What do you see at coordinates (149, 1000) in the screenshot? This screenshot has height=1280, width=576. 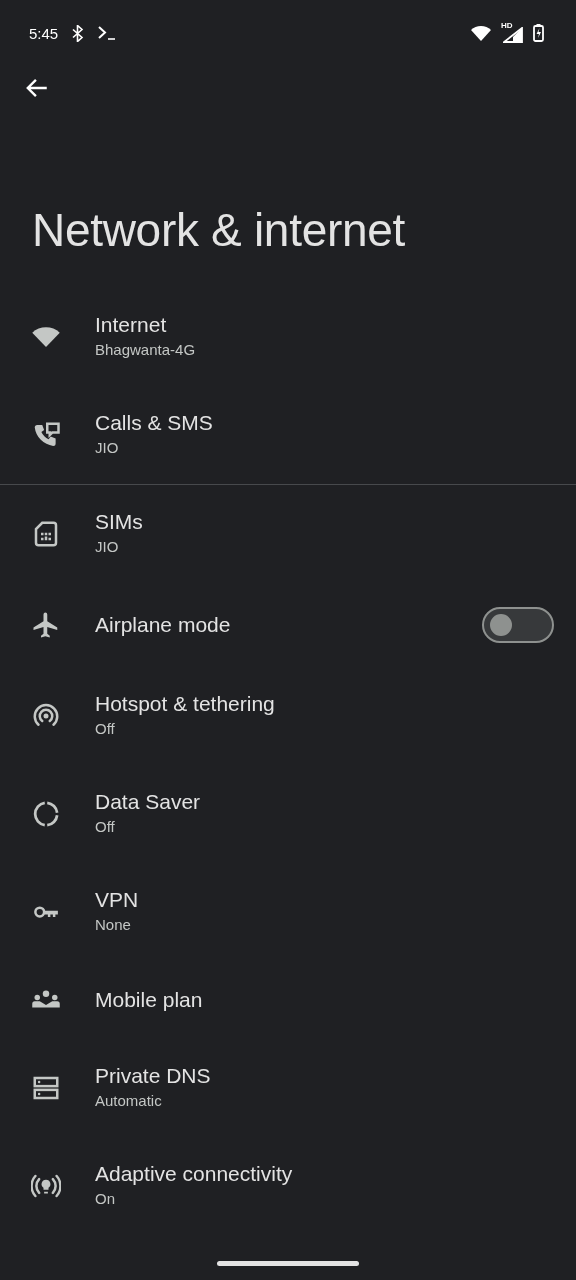 I see `item-title: Mobile plan` at bounding box center [149, 1000].